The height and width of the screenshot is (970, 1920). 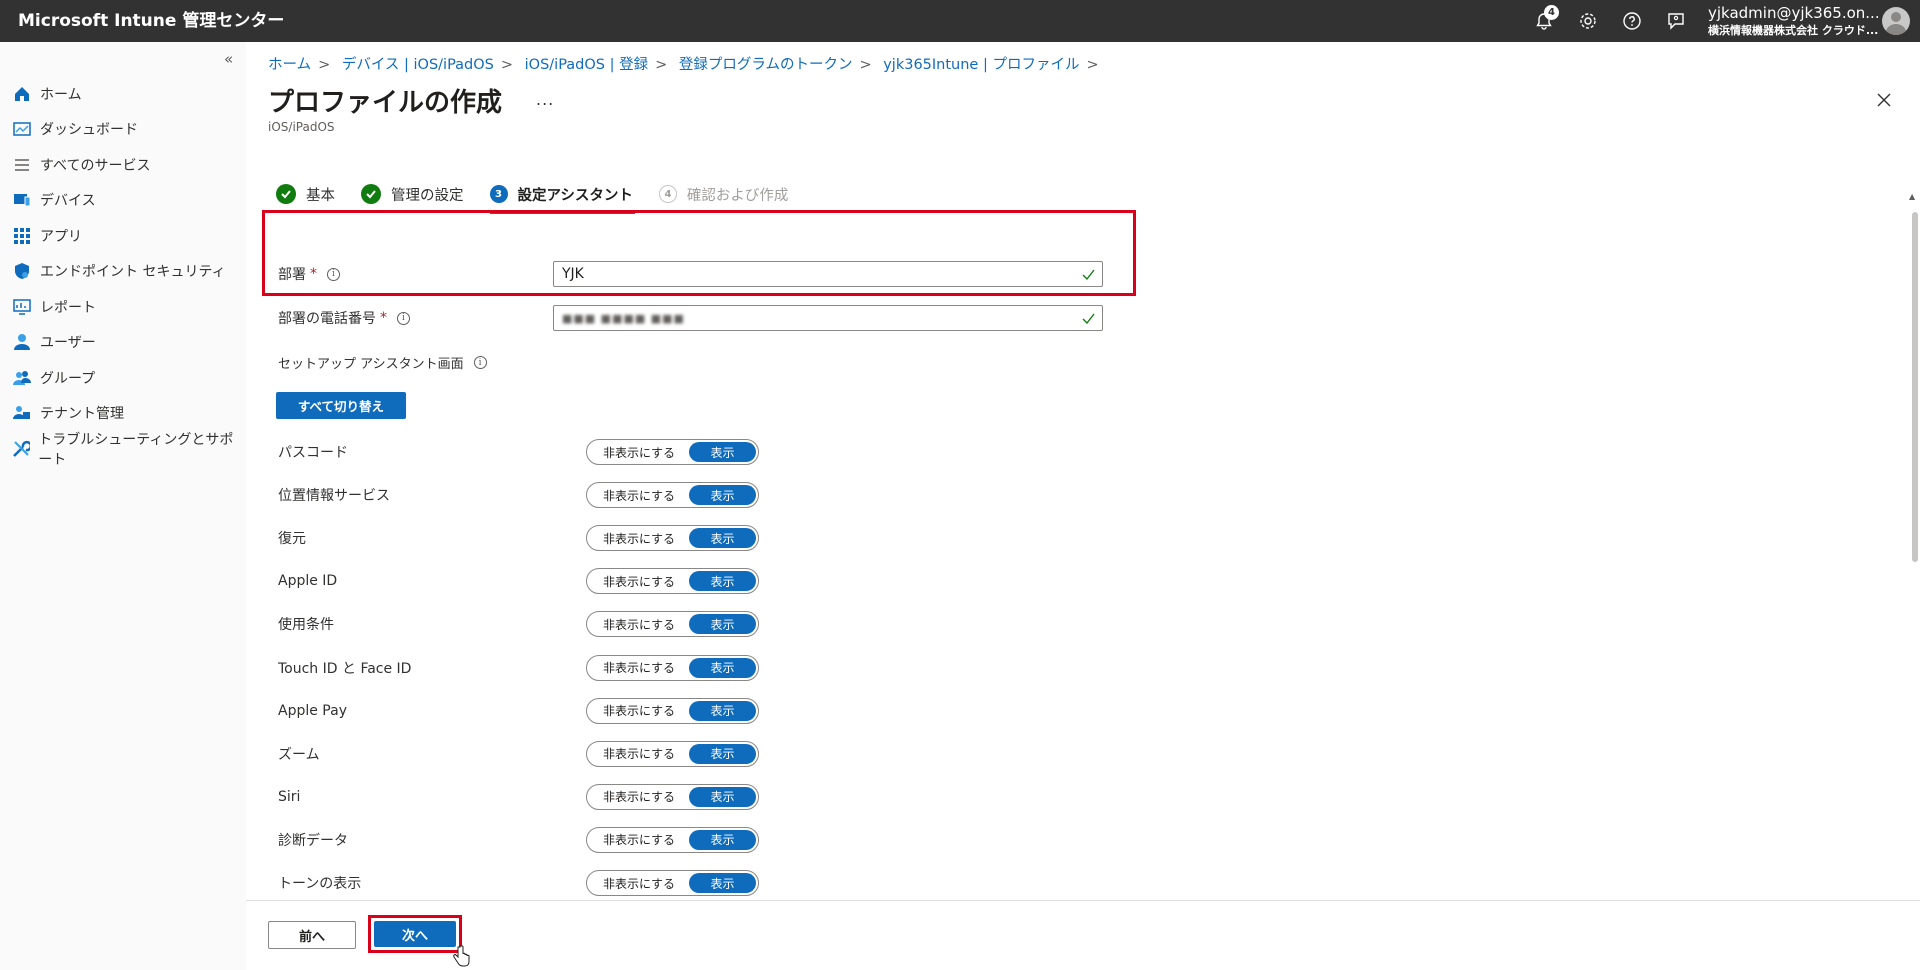 I want to click on setting-label: トーンの表示, so click(x=320, y=884).